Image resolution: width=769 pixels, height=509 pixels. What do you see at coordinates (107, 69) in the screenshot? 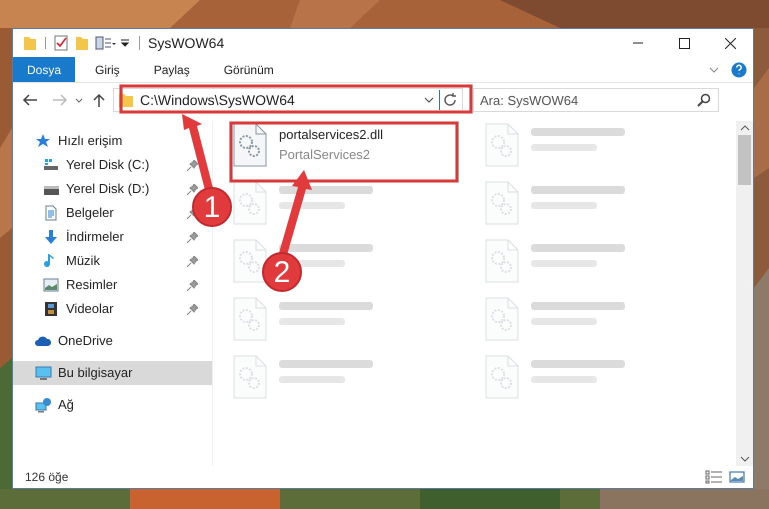
I see `ribbon-tab: Giriş` at bounding box center [107, 69].